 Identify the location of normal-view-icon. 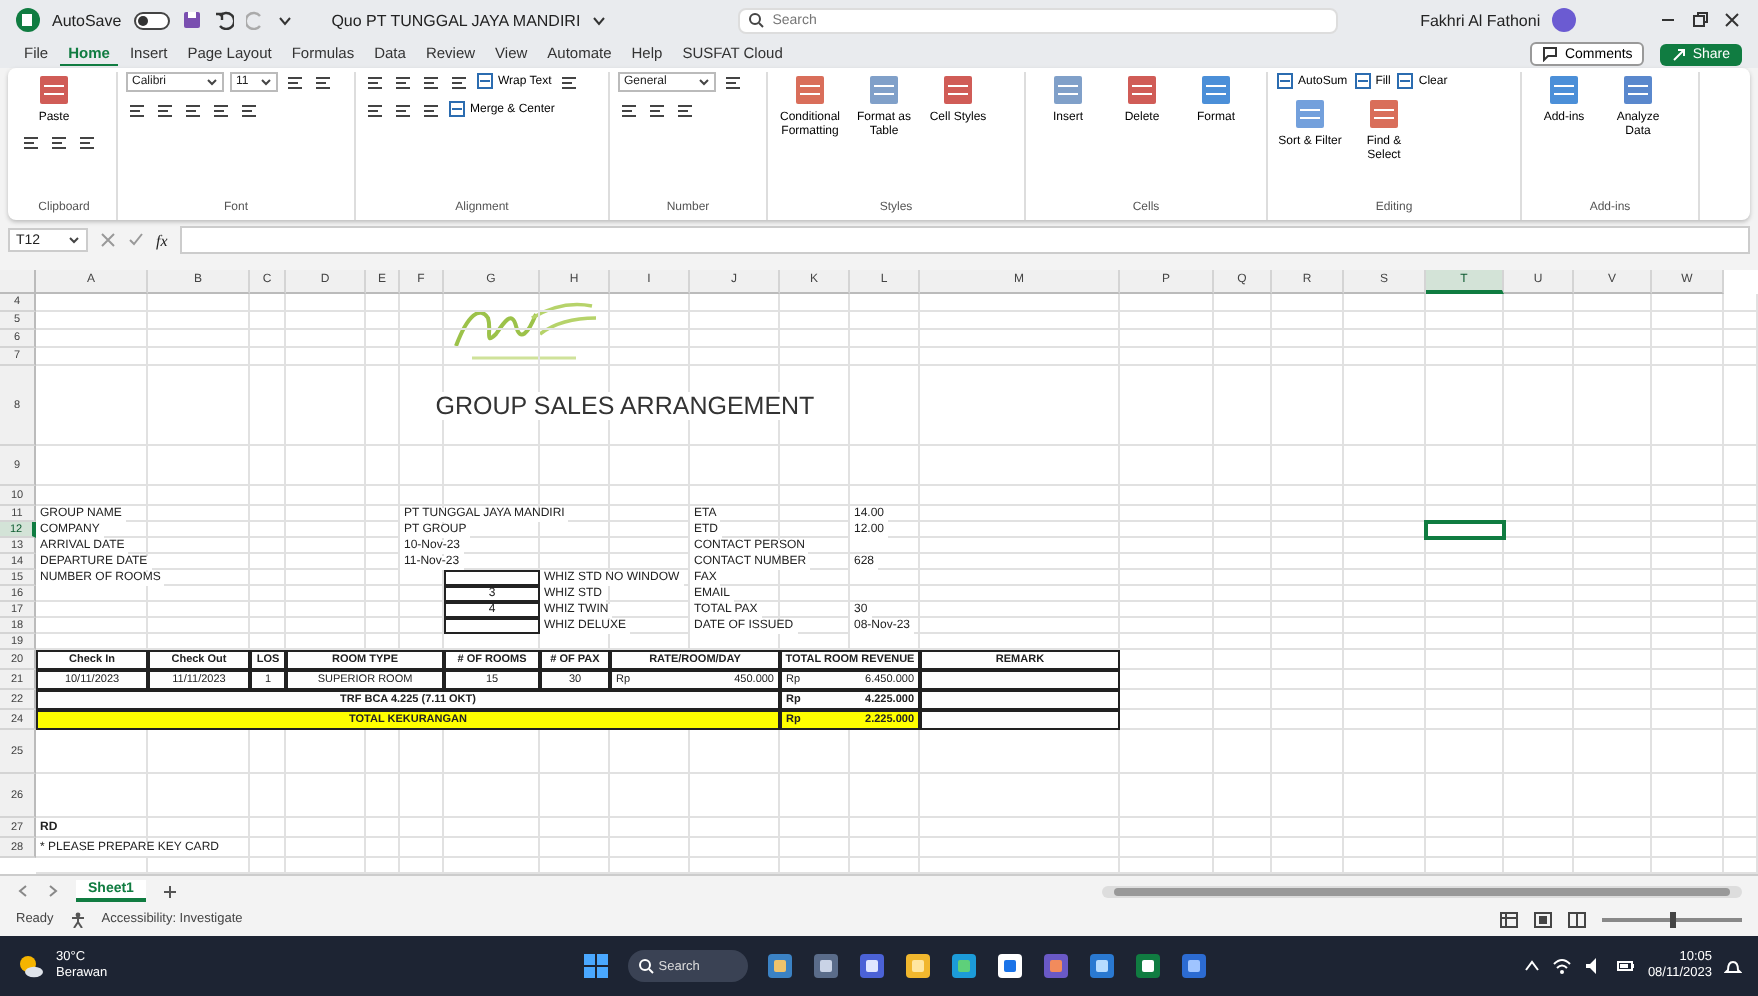
(1509, 919).